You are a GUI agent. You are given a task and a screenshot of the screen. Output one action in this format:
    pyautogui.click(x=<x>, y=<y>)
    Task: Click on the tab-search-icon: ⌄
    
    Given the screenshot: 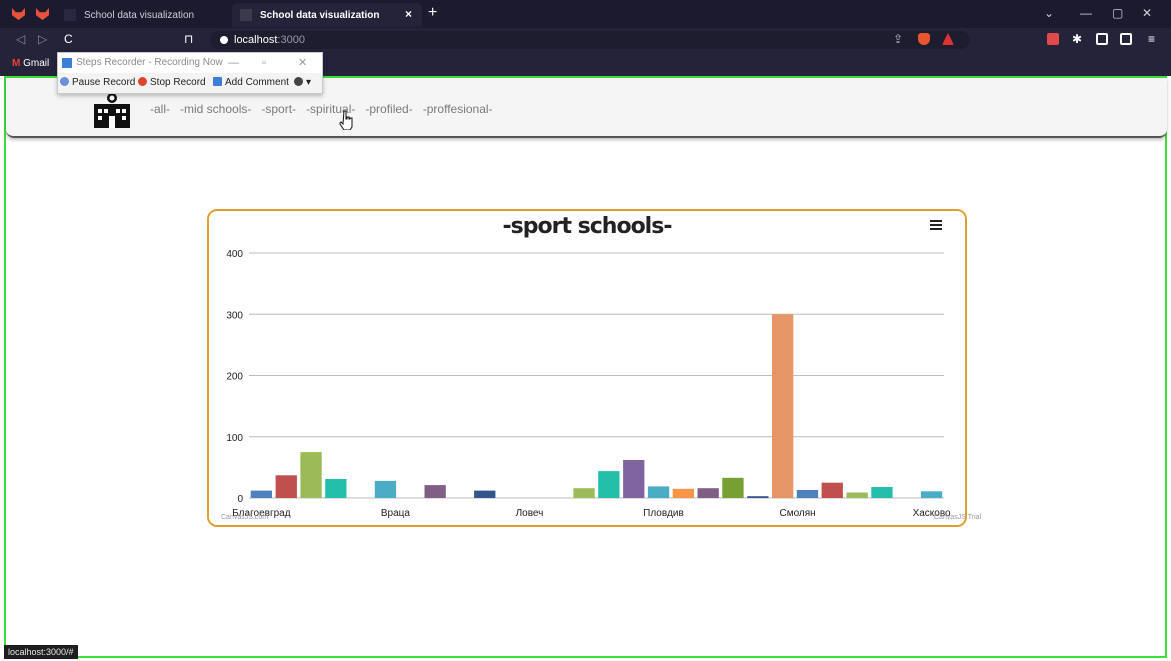 What is the action you would take?
    pyautogui.click(x=1049, y=13)
    